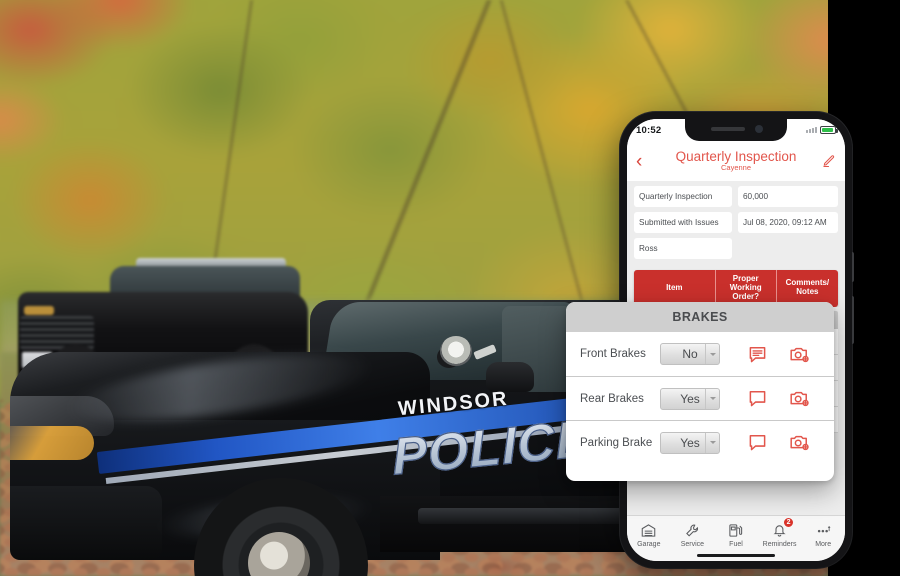 This screenshot has width=900, height=576. What do you see at coordinates (612, 398) in the screenshot?
I see `brakes-item-name: Rear Brakes` at bounding box center [612, 398].